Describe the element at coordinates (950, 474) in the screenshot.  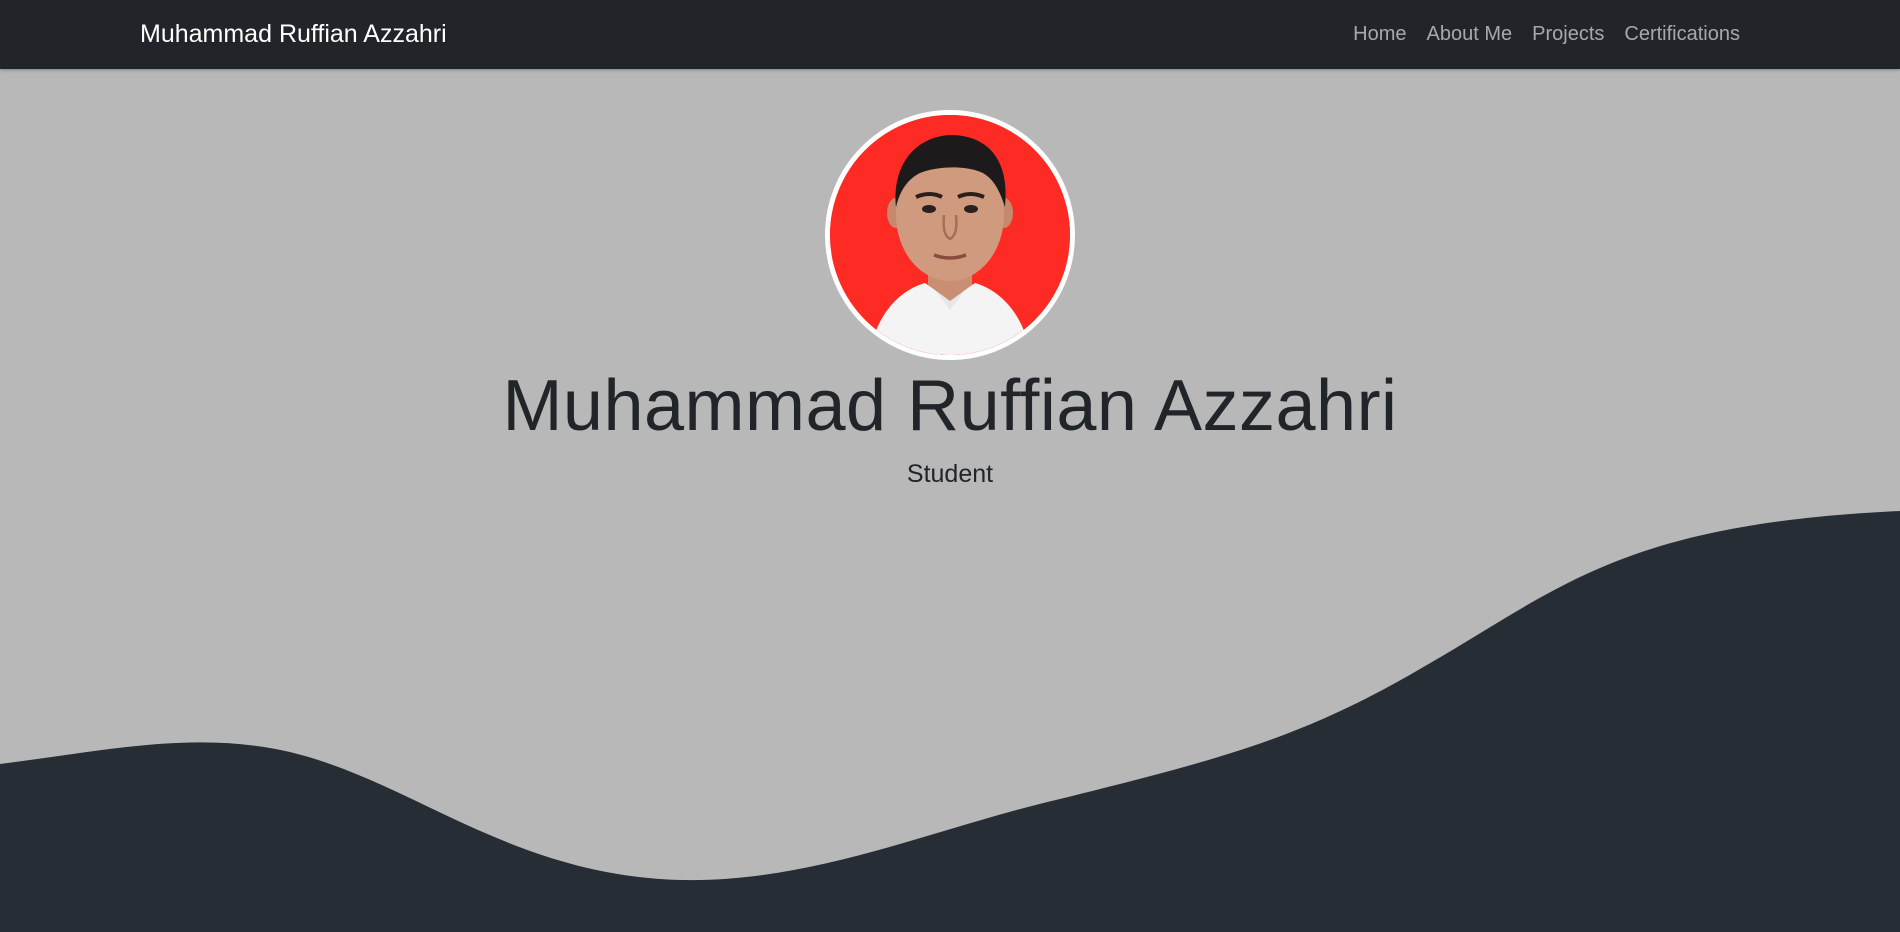
I see `hero-subtitle: Student` at that location.